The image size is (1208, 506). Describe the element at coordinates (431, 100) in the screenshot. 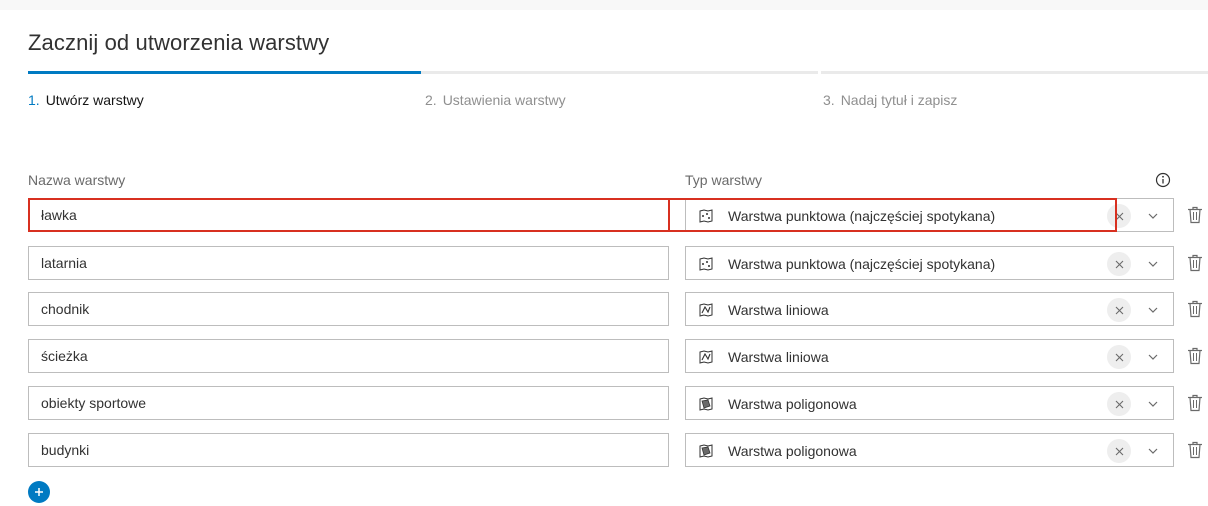

I see `step-number: 2.` at that location.